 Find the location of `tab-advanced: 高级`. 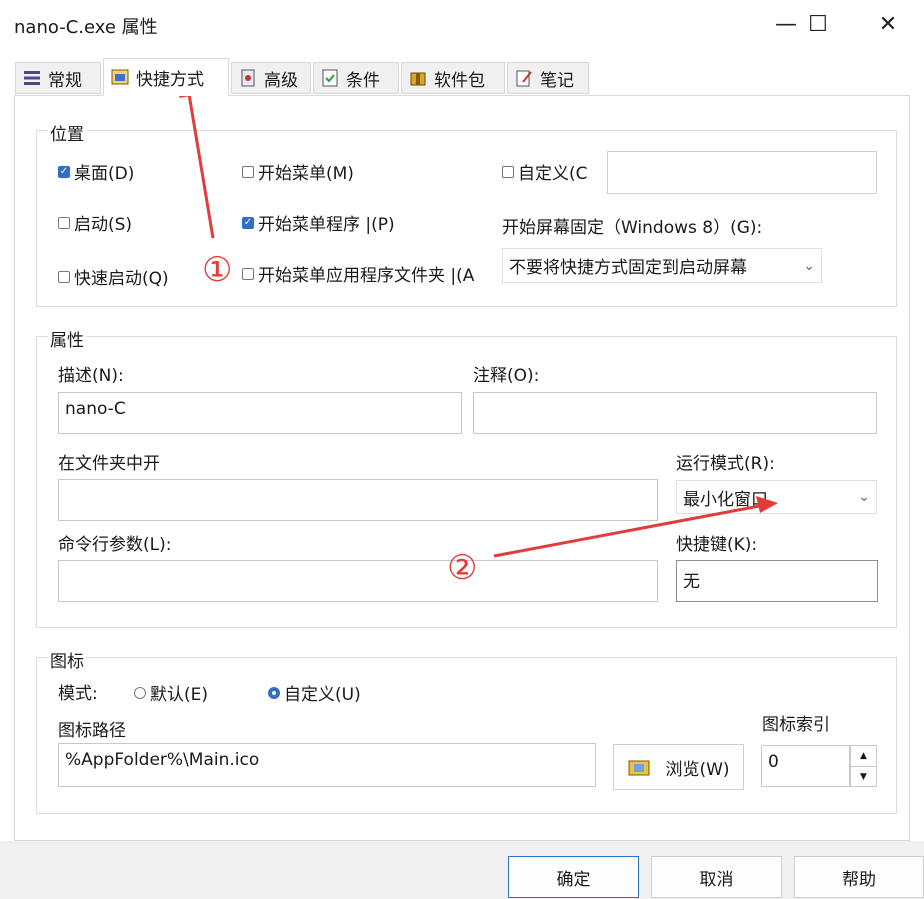

tab-advanced: 高级 is located at coordinates (271, 78).